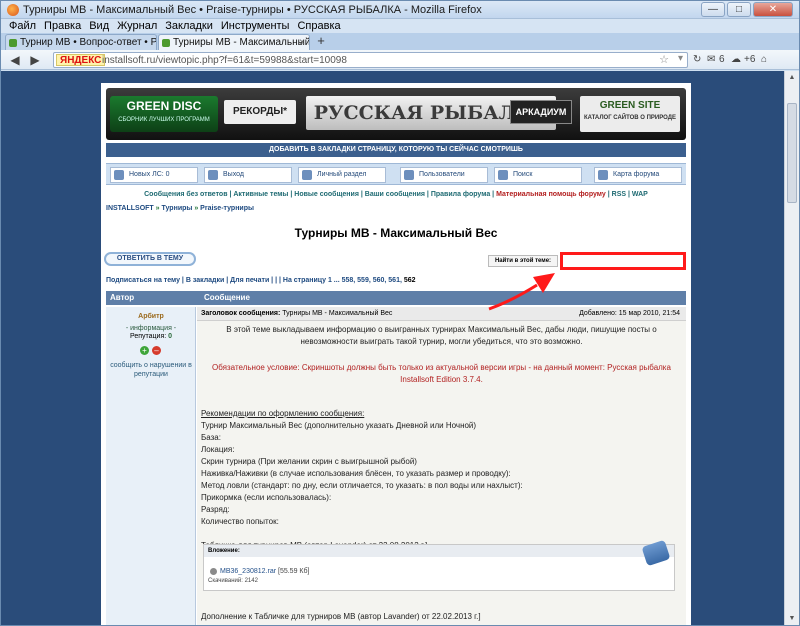 Image resolution: width=800 pixels, height=626 pixels. What do you see at coordinates (773, 9) in the screenshot?
I see `close-button: ✕` at bounding box center [773, 9].